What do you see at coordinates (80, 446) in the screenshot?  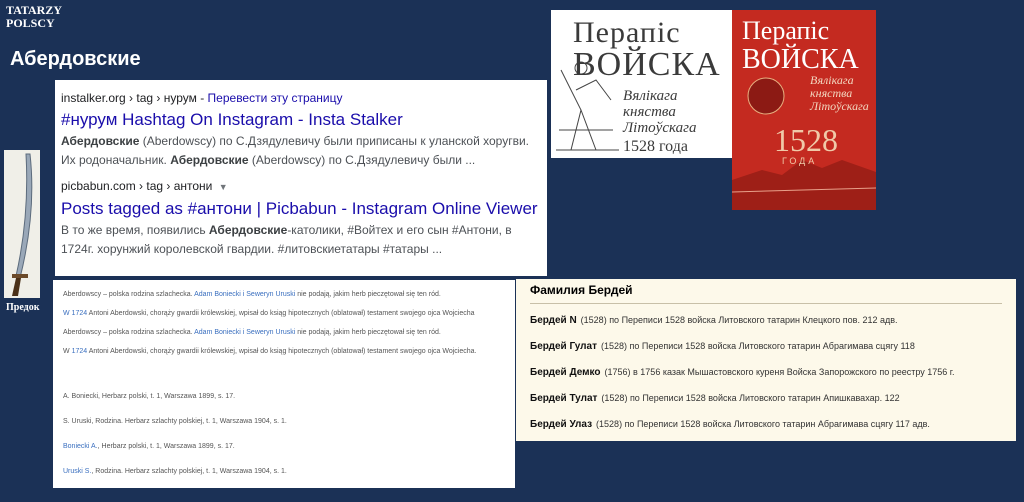 I see `reference-link: Boniecki A.` at bounding box center [80, 446].